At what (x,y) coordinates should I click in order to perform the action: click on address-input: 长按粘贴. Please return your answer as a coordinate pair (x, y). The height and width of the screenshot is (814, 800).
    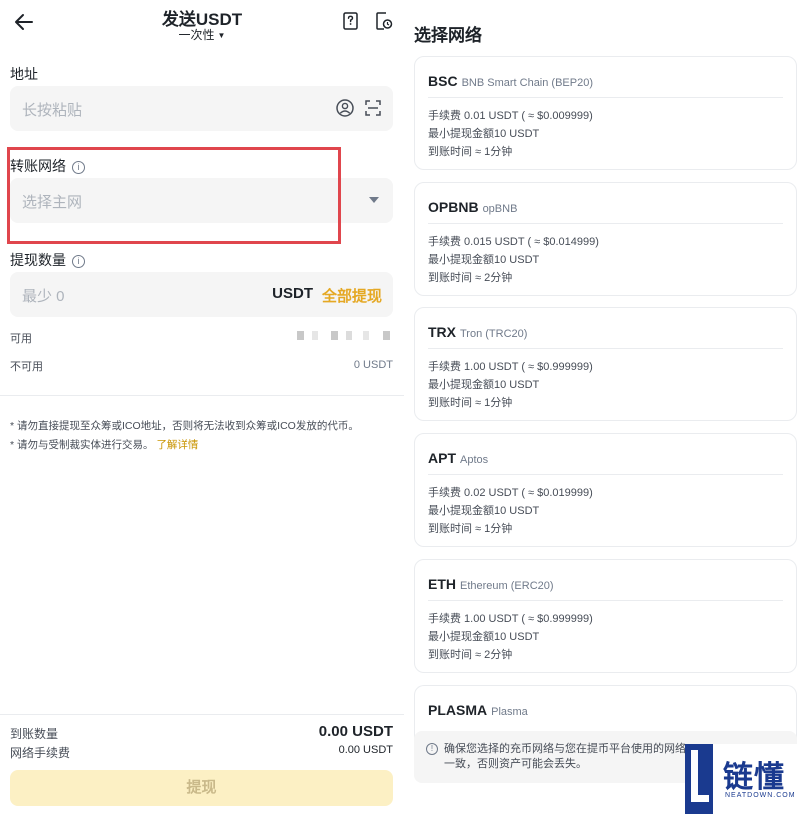
    Looking at the image, I should click on (201, 108).